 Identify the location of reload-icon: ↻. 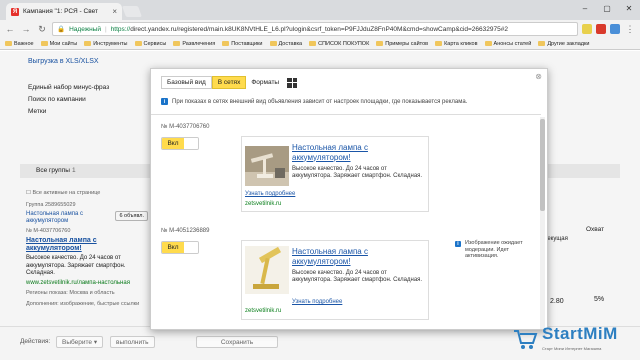
(42, 29).